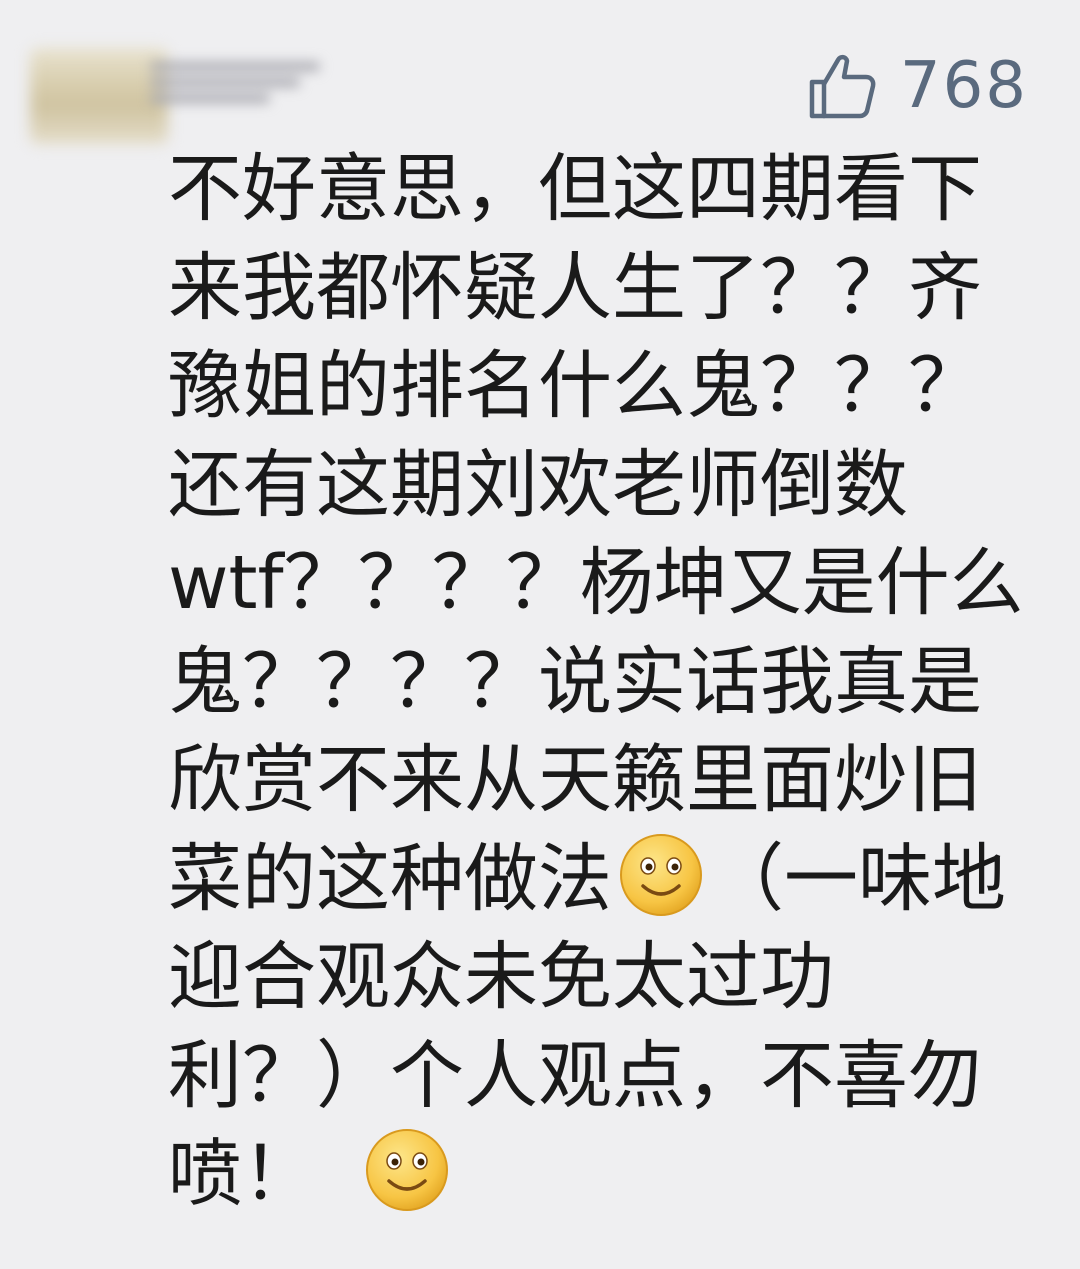 The height and width of the screenshot is (1269, 1080). What do you see at coordinates (842, 86) in the screenshot?
I see `thumbs-up-icon` at bounding box center [842, 86].